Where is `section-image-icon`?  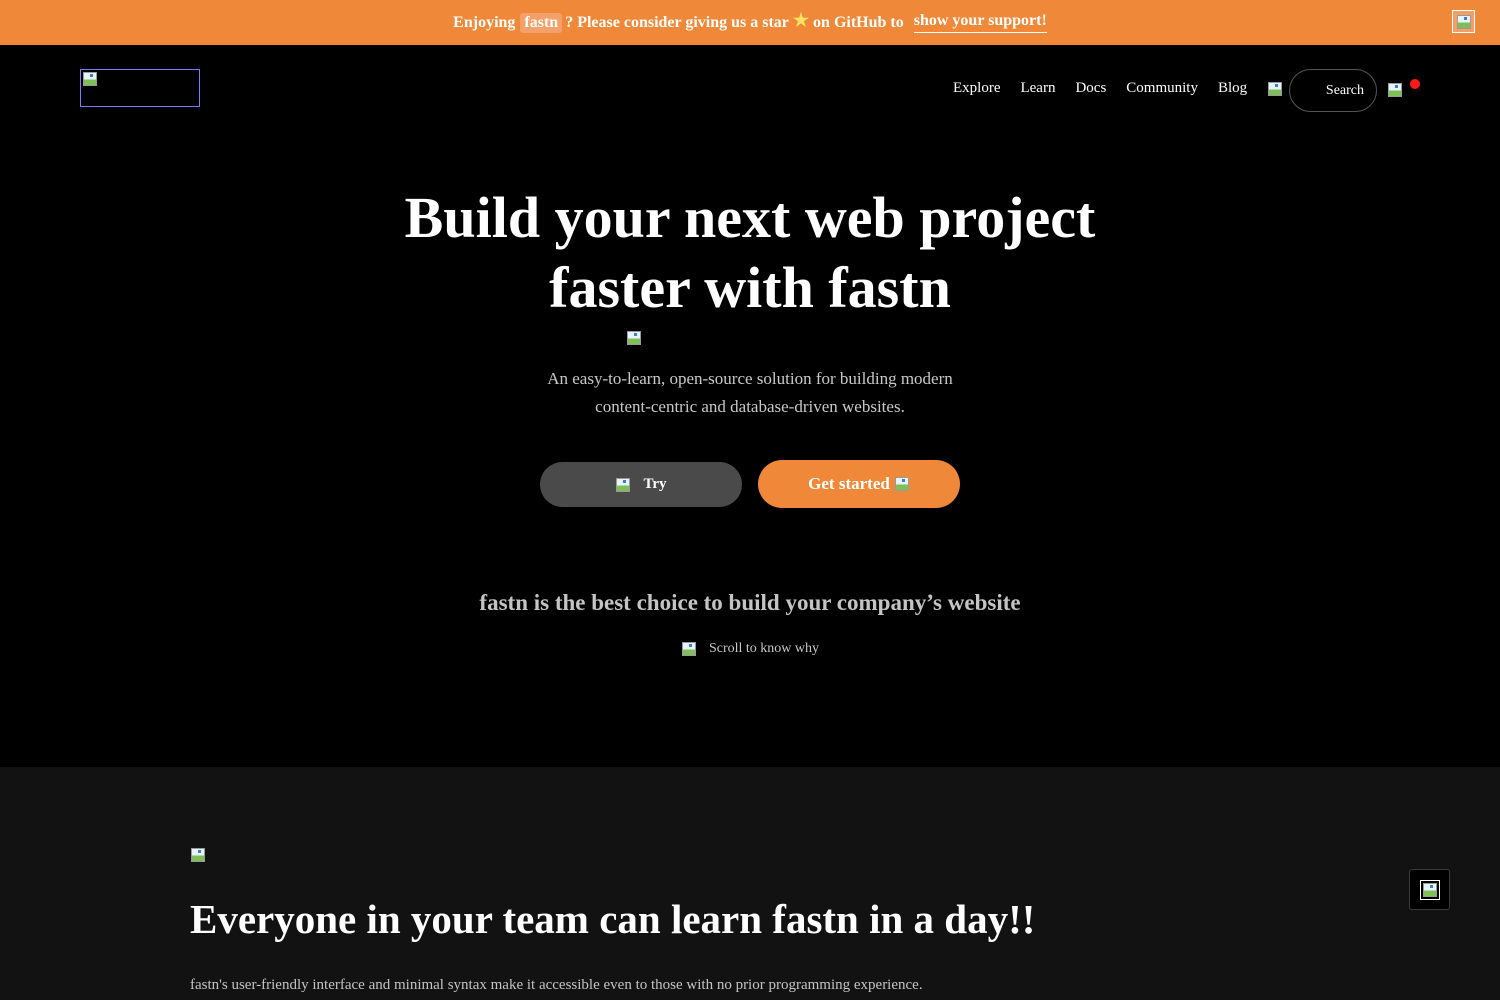 section-image-icon is located at coordinates (198, 855).